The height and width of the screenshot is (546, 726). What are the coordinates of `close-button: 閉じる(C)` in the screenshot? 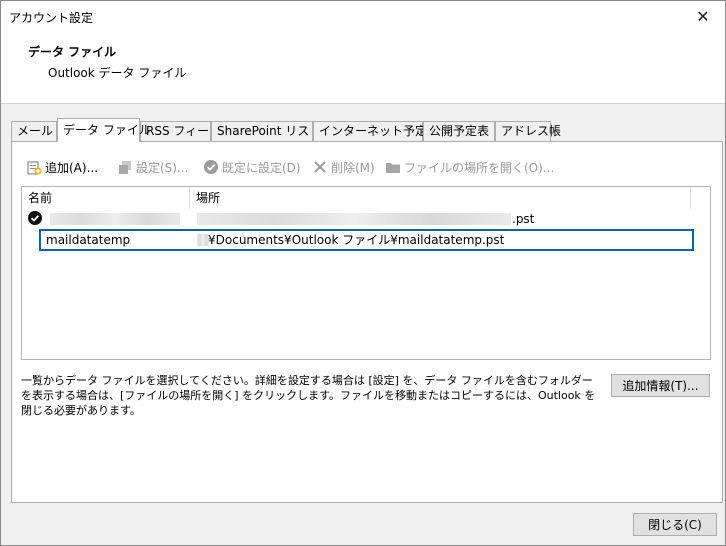 It's located at (675, 524).